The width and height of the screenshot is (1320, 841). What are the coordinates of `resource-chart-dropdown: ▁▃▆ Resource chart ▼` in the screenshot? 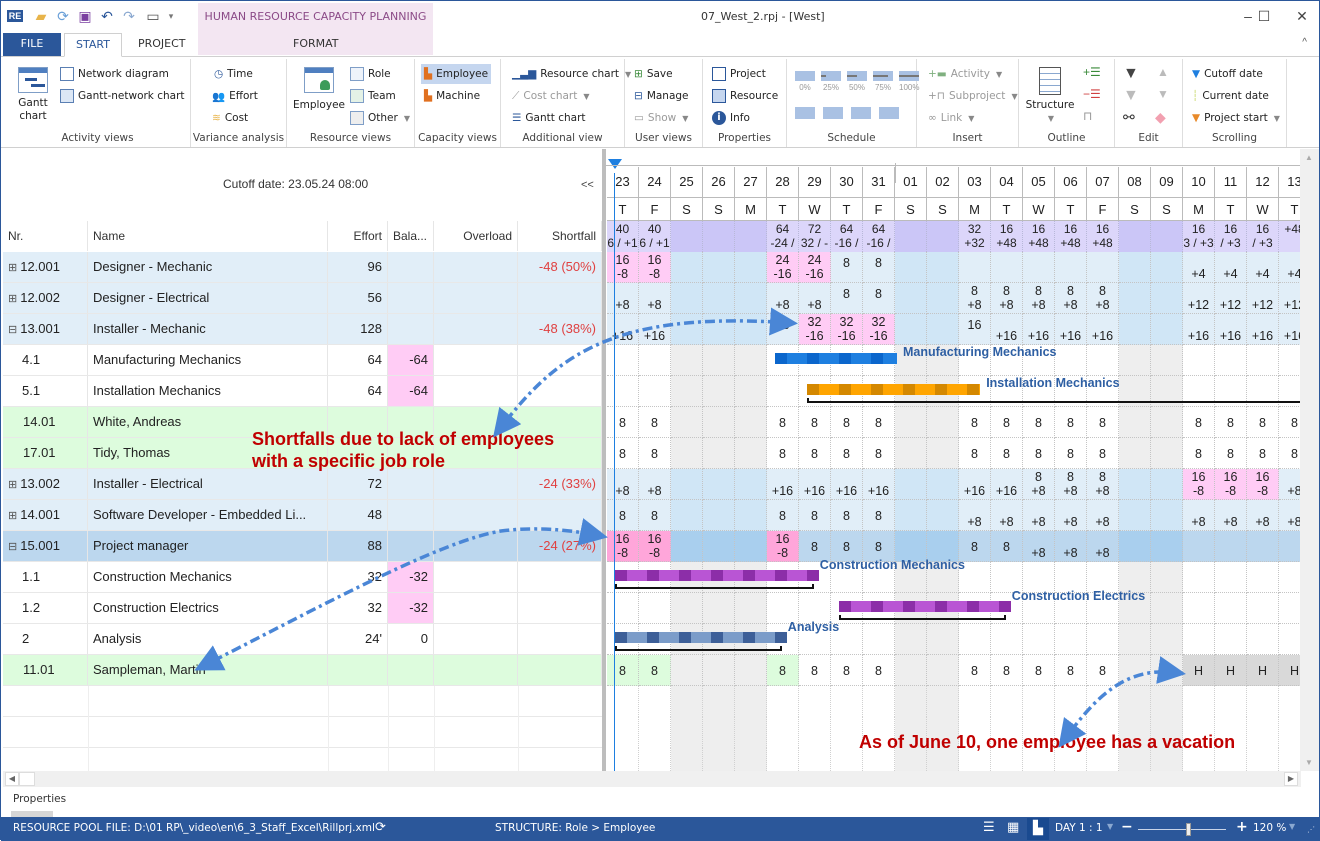 It's located at (571, 74).